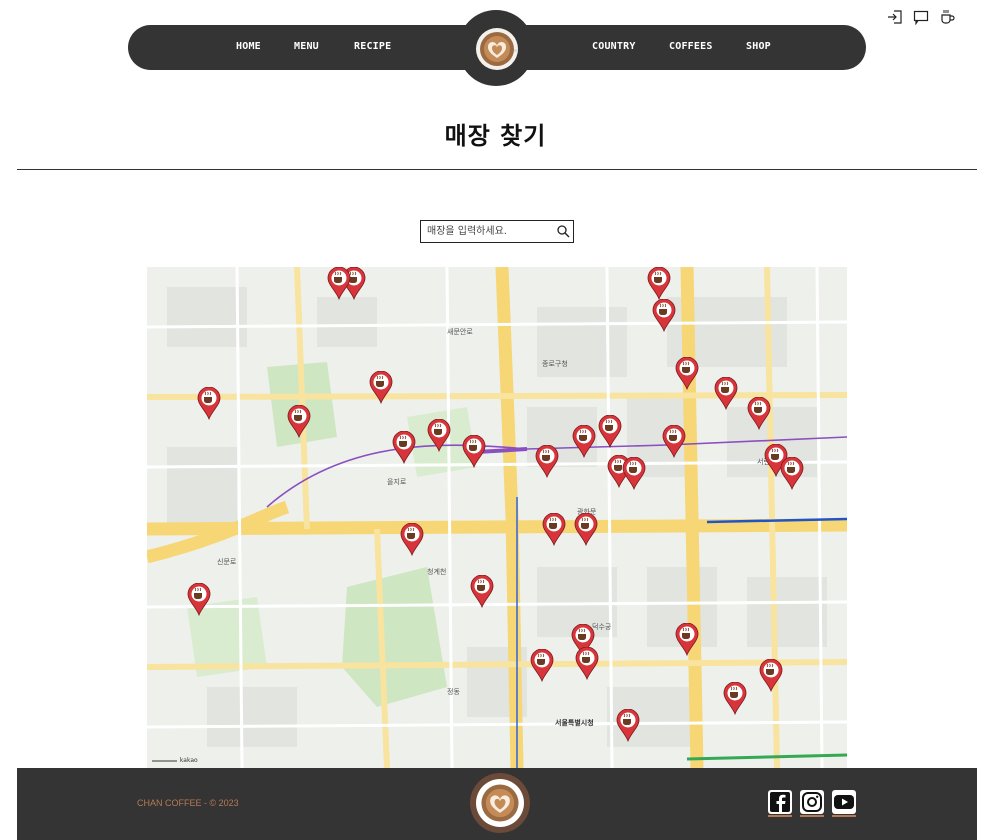 The width and height of the screenshot is (991, 840). What do you see at coordinates (188, 760) in the screenshot?
I see `map-provider-label: kakao` at bounding box center [188, 760].